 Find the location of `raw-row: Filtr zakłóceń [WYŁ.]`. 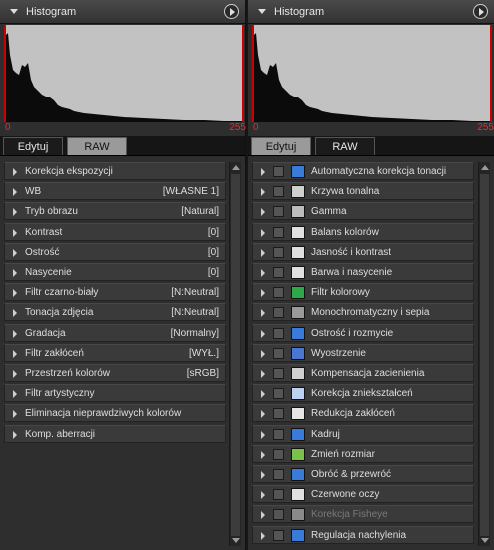

raw-row: Filtr zakłóceń [WYŁ.] is located at coordinates (115, 352).